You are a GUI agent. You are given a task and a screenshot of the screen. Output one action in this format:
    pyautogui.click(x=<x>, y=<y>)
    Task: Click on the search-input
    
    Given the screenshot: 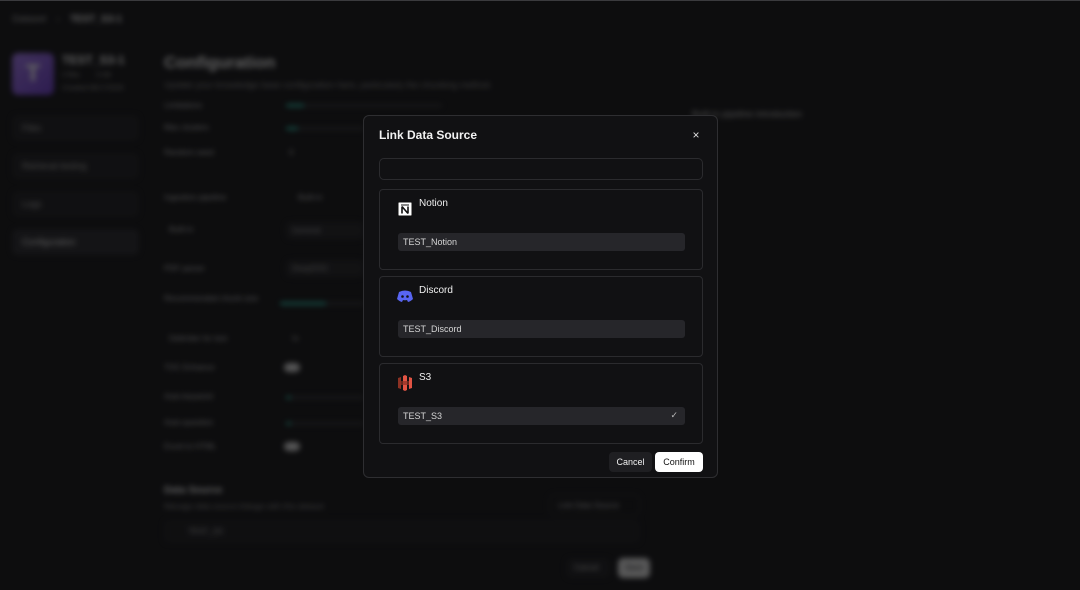 What is the action you would take?
    pyautogui.click(x=541, y=169)
    